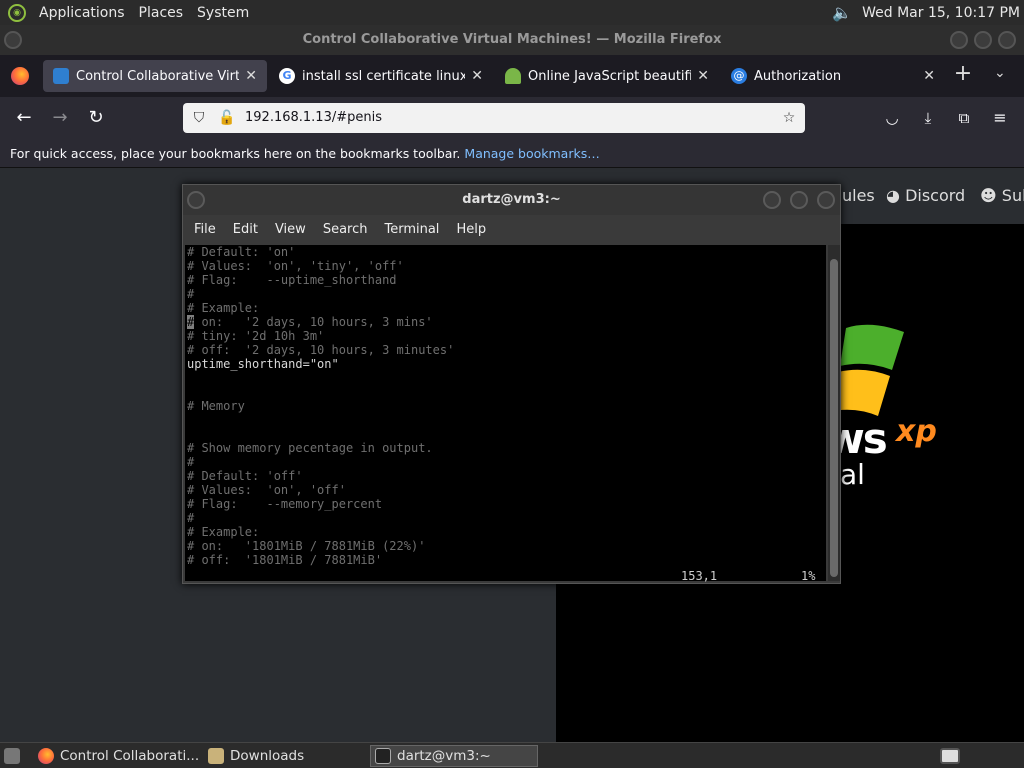  I want to click on terminal-line: uptime_shorthand="on", so click(263, 364).